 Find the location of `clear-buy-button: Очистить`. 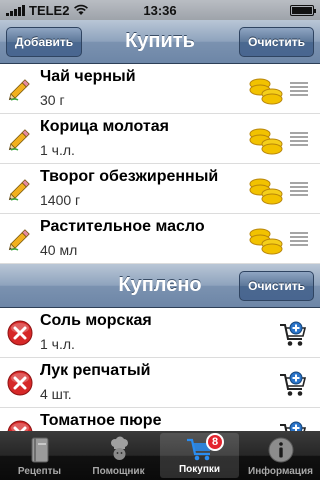

clear-buy-button: Очистить is located at coordinates (276, 42).